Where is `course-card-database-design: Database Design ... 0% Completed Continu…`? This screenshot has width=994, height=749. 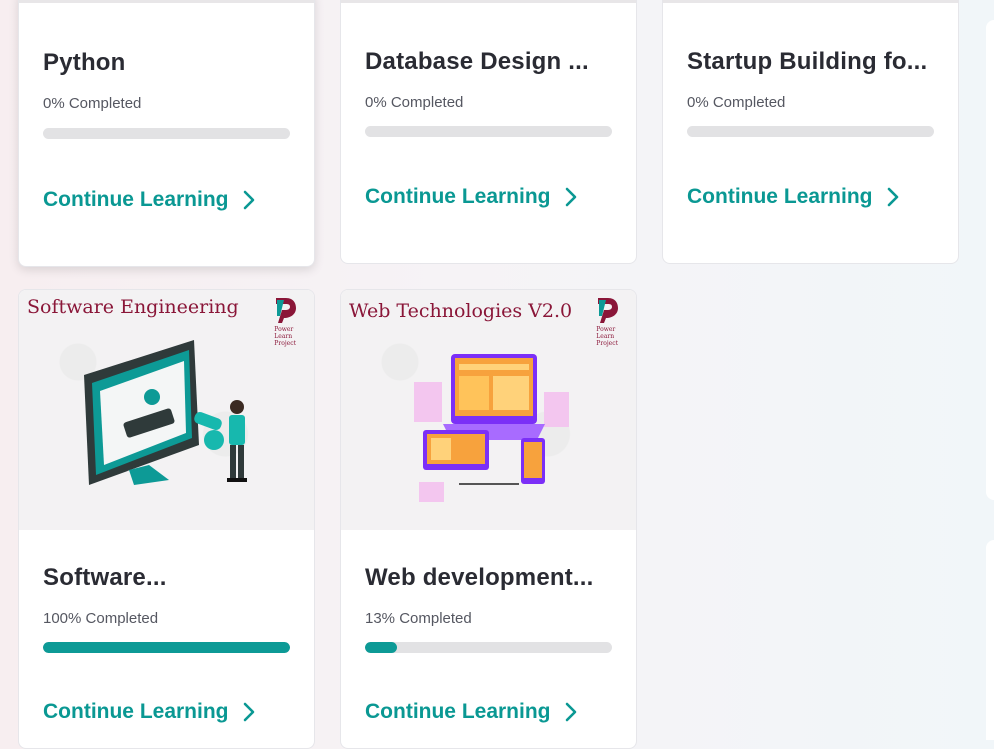 course-card-database-design: Database Design ... 0% Completed Continu… is located at coordinates (488, 132).